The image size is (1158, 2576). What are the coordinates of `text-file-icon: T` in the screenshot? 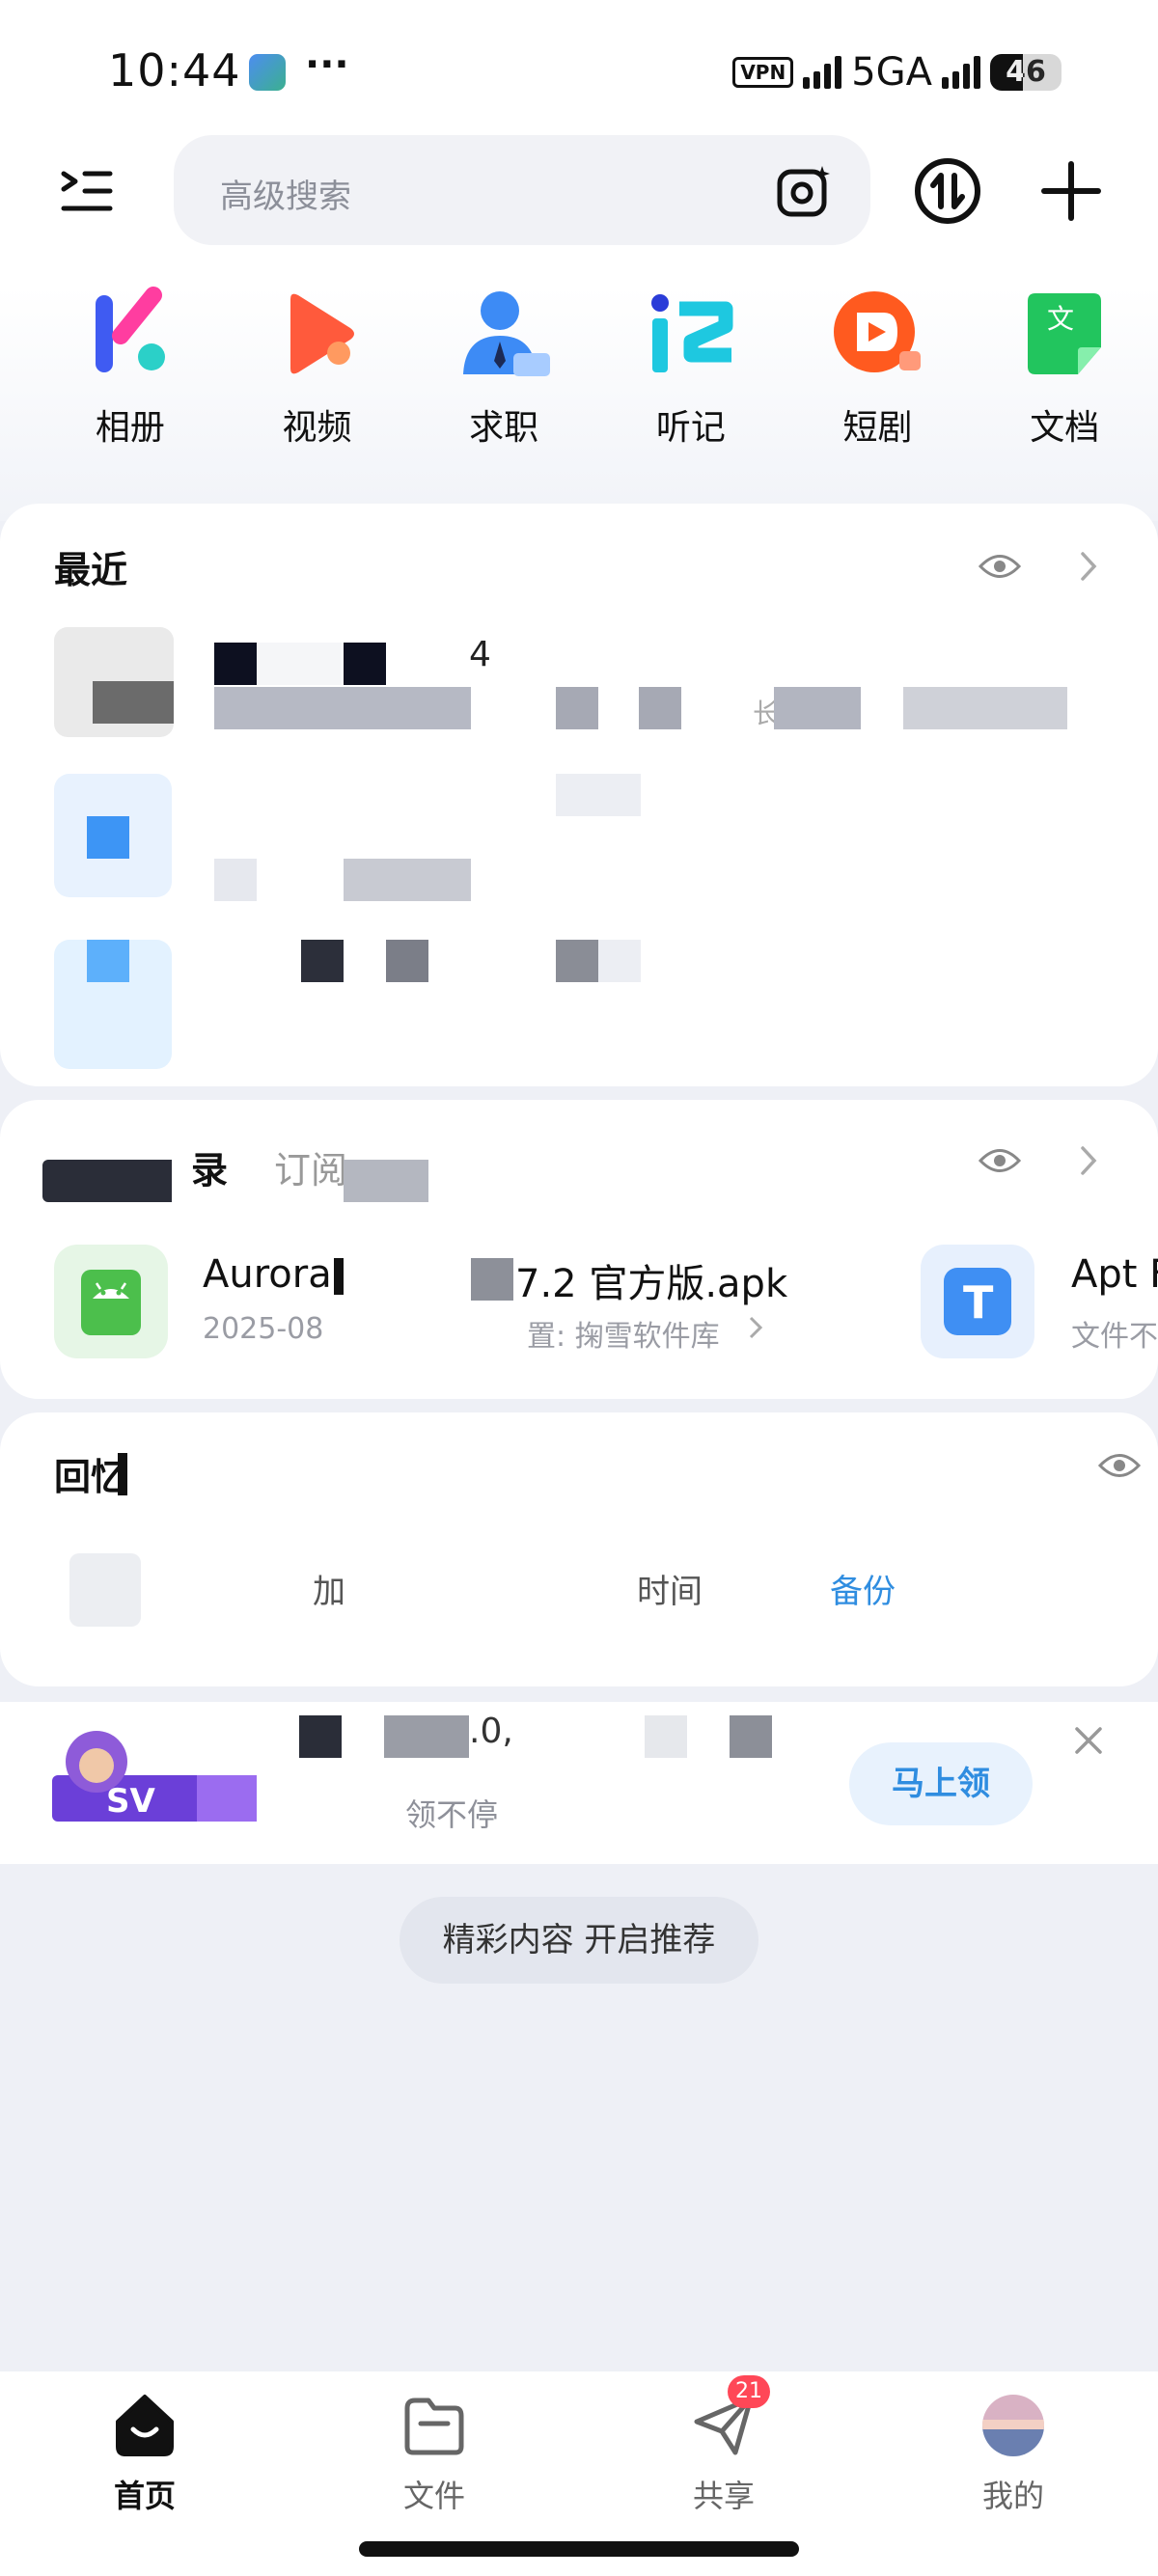 It's located at (977, 1302).